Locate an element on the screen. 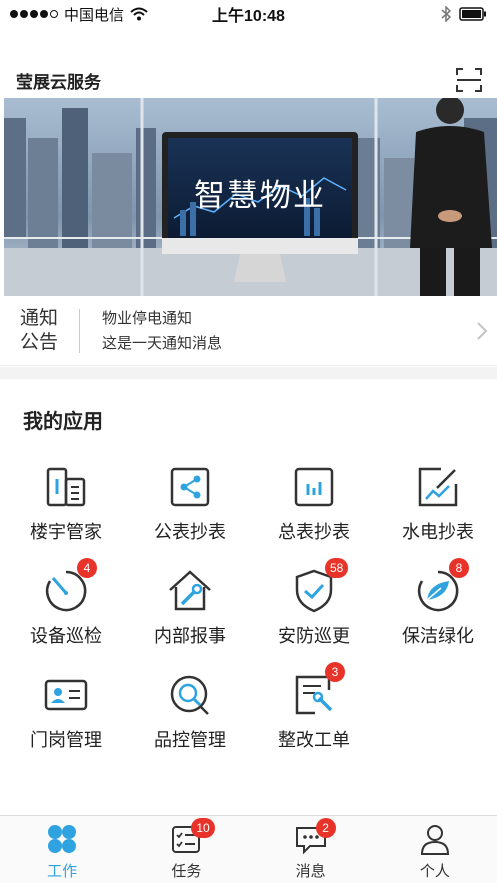 The height and width of the screenshot is (883, 497). app-label: 整改工单 is located at coordinates (314, 740).